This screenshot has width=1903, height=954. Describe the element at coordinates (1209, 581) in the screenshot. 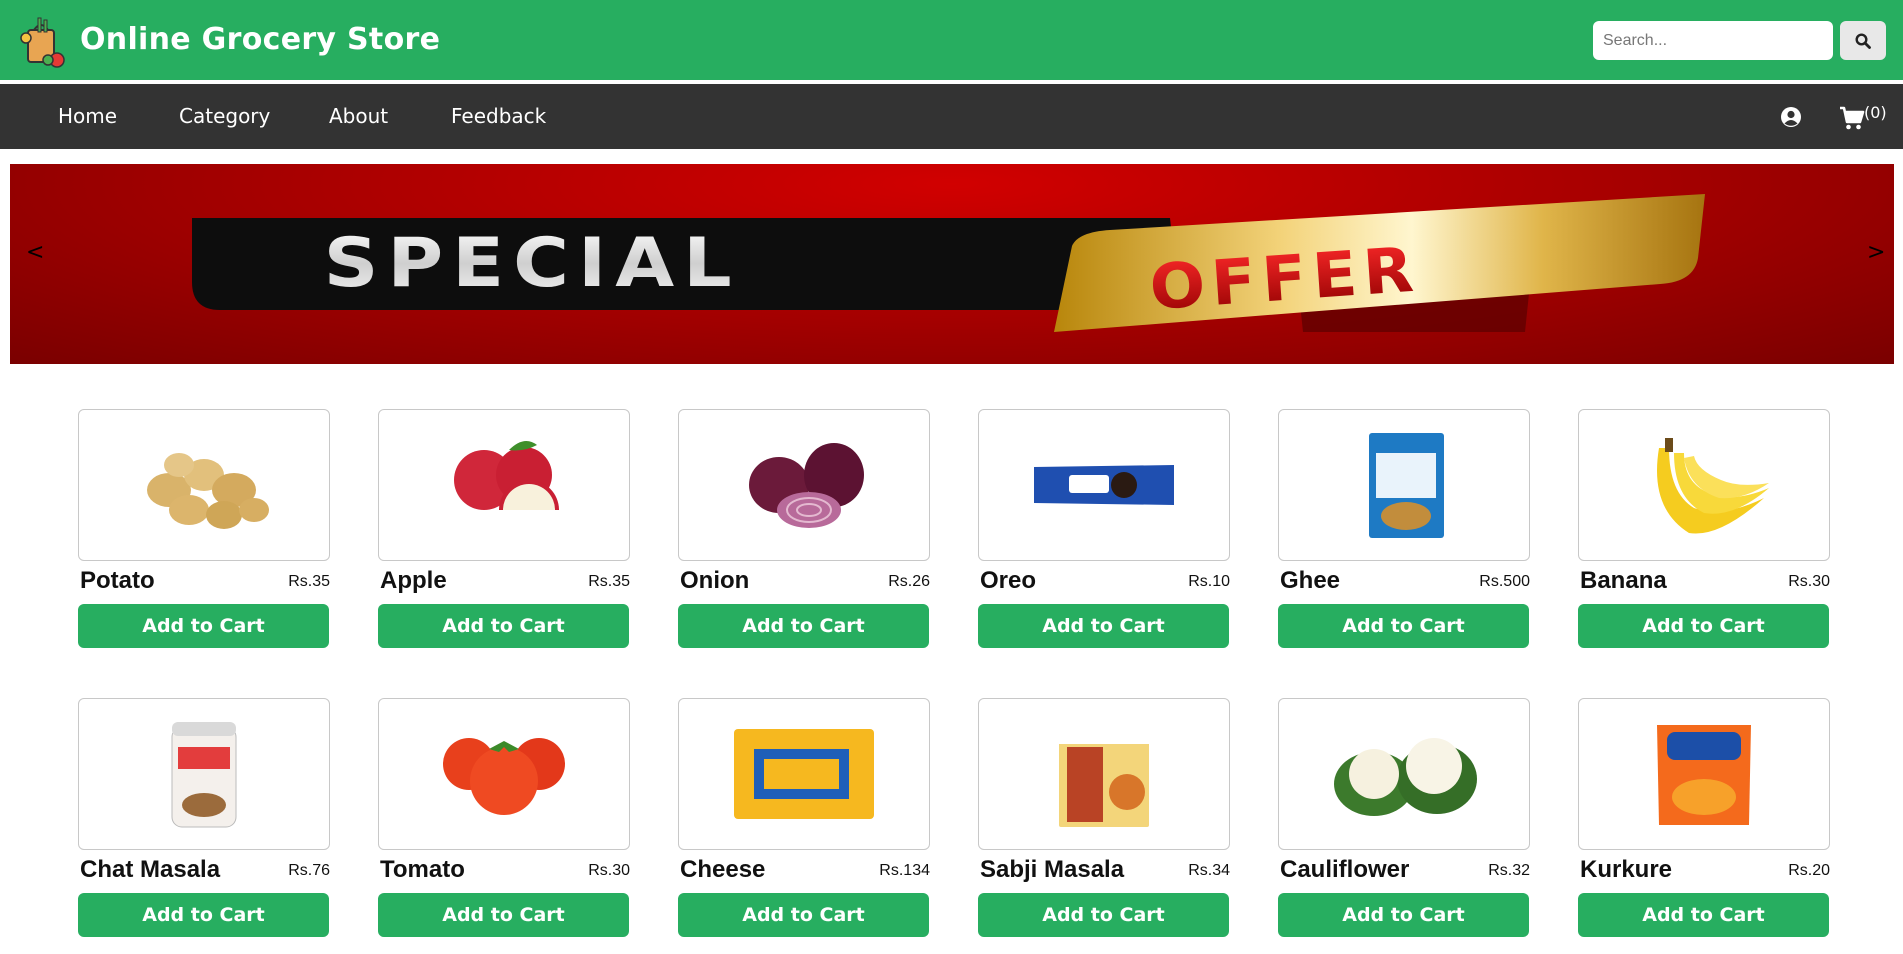

I see `product-price: Rs.10` at that location.